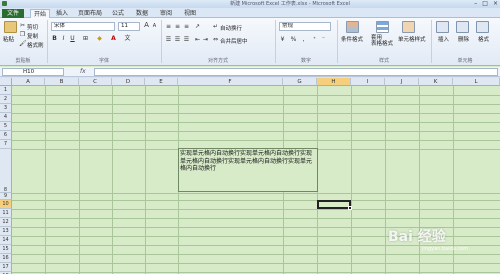 The image size is (500, 274). What do you see at coordinates (6, 171) in the screenshot?
I see `row-header: 8` at bounding box center [6, 171].